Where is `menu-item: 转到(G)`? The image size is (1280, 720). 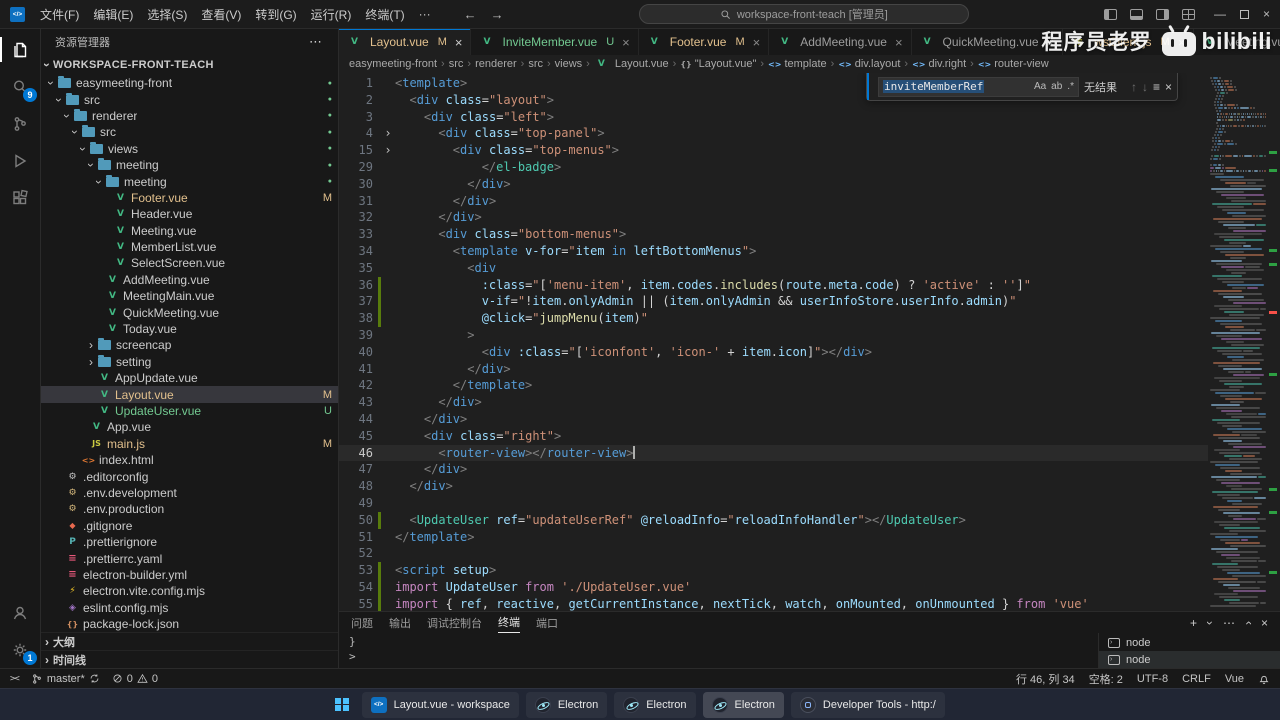 menu-item: 转到(G) is located at coordinates (275, 14).